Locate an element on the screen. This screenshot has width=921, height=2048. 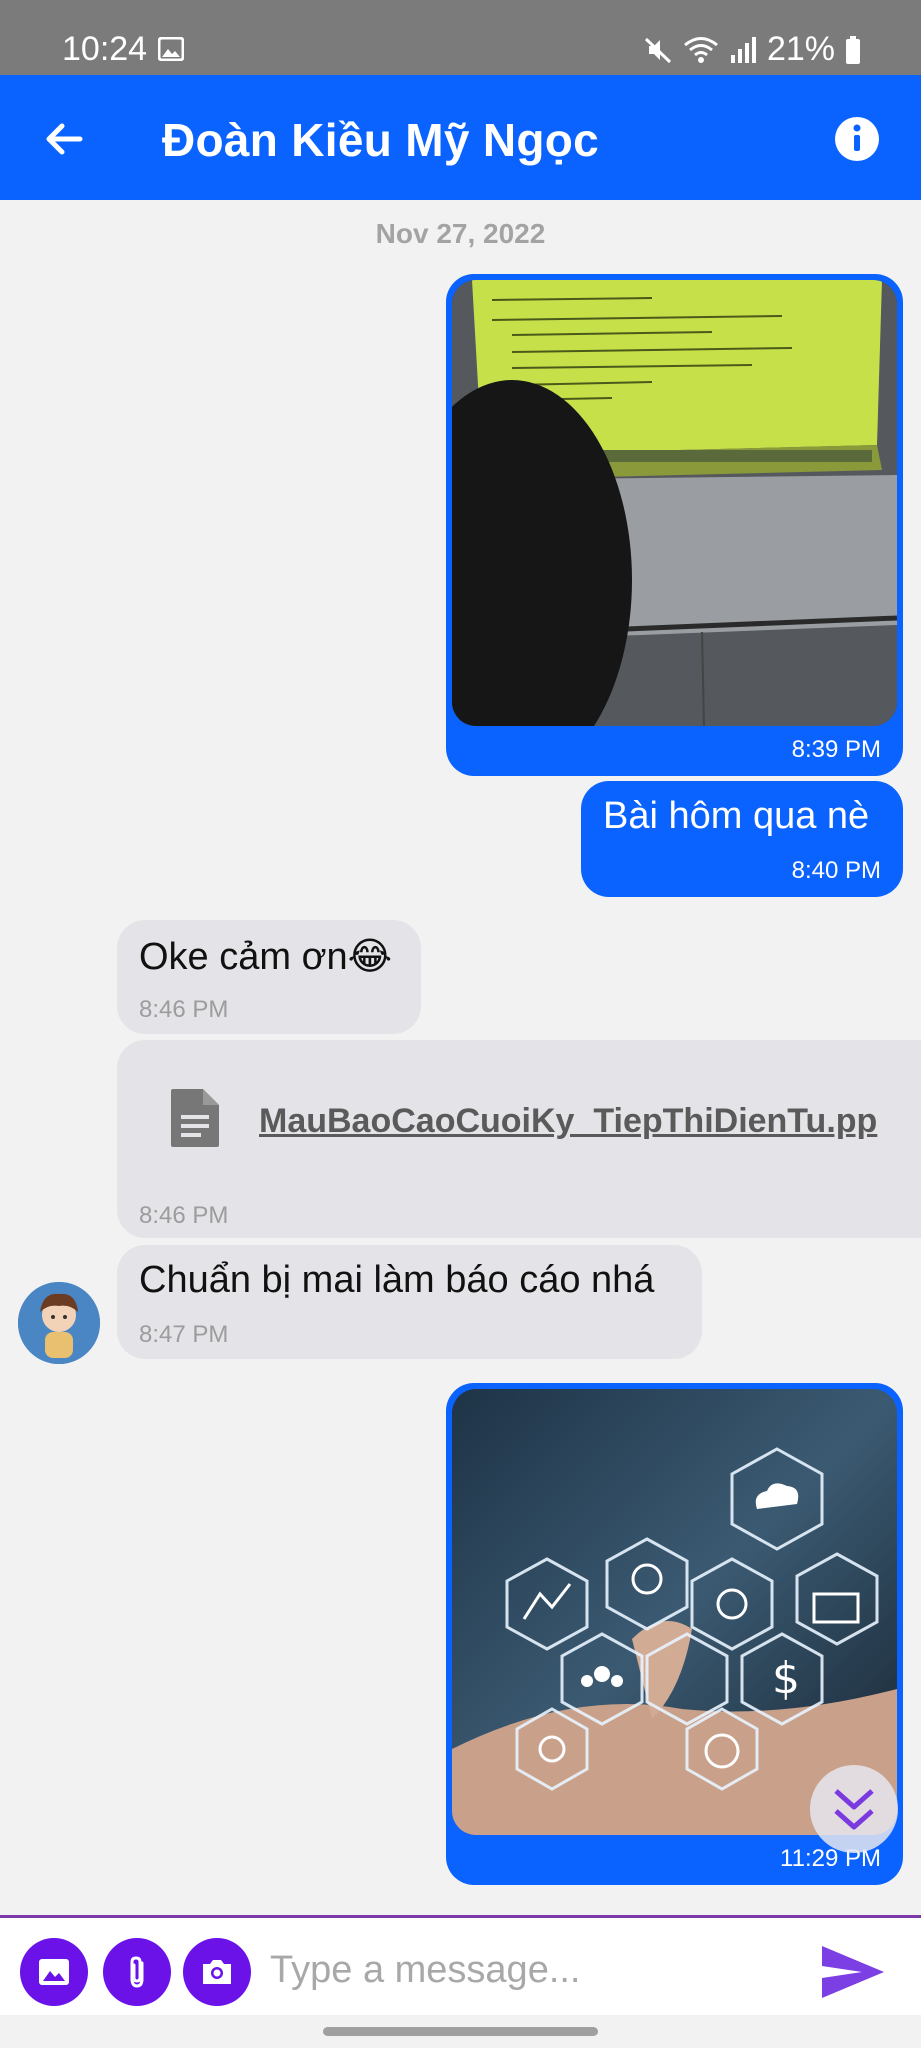
status-time: 10:24 is located at coordinates (105, 49).